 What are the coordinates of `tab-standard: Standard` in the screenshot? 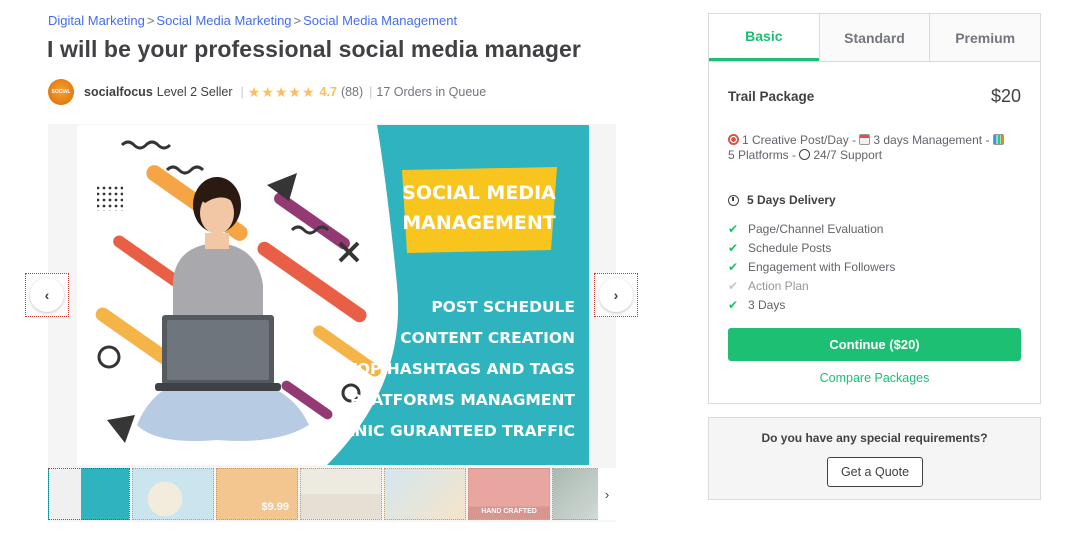 It's located at (874, 37).